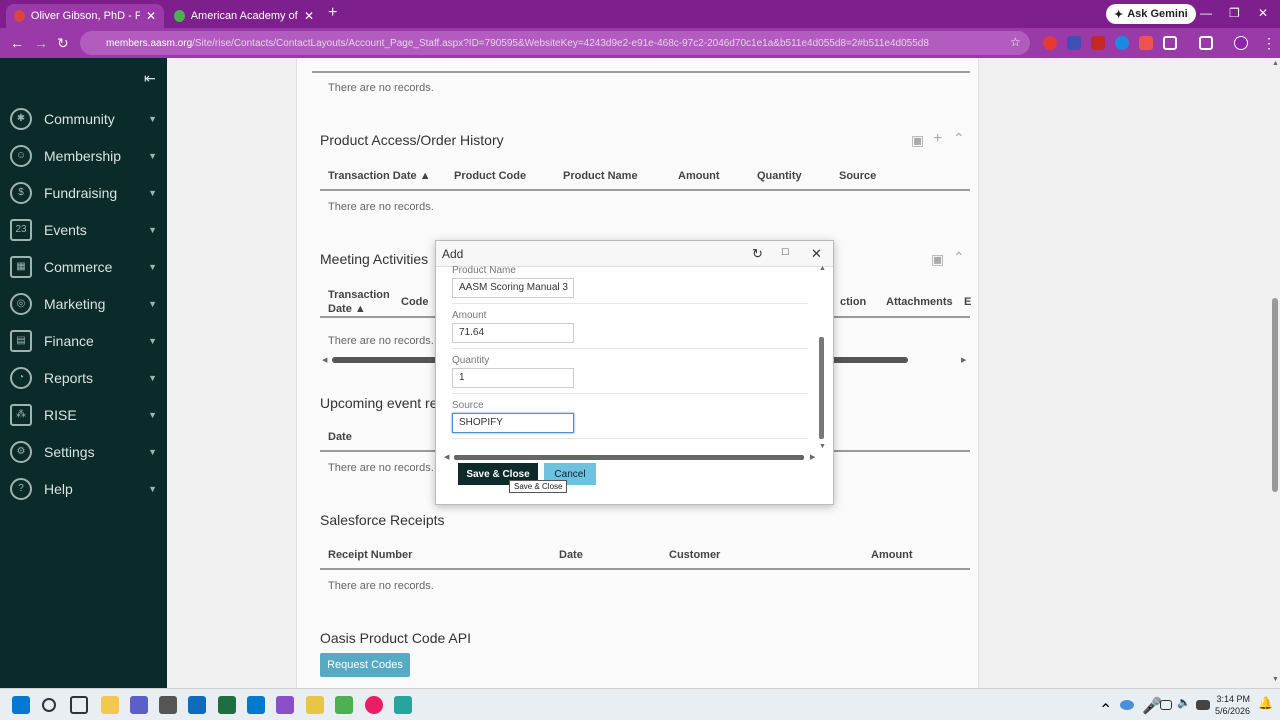  I want to click on column-header: ction, so click(853, 302).